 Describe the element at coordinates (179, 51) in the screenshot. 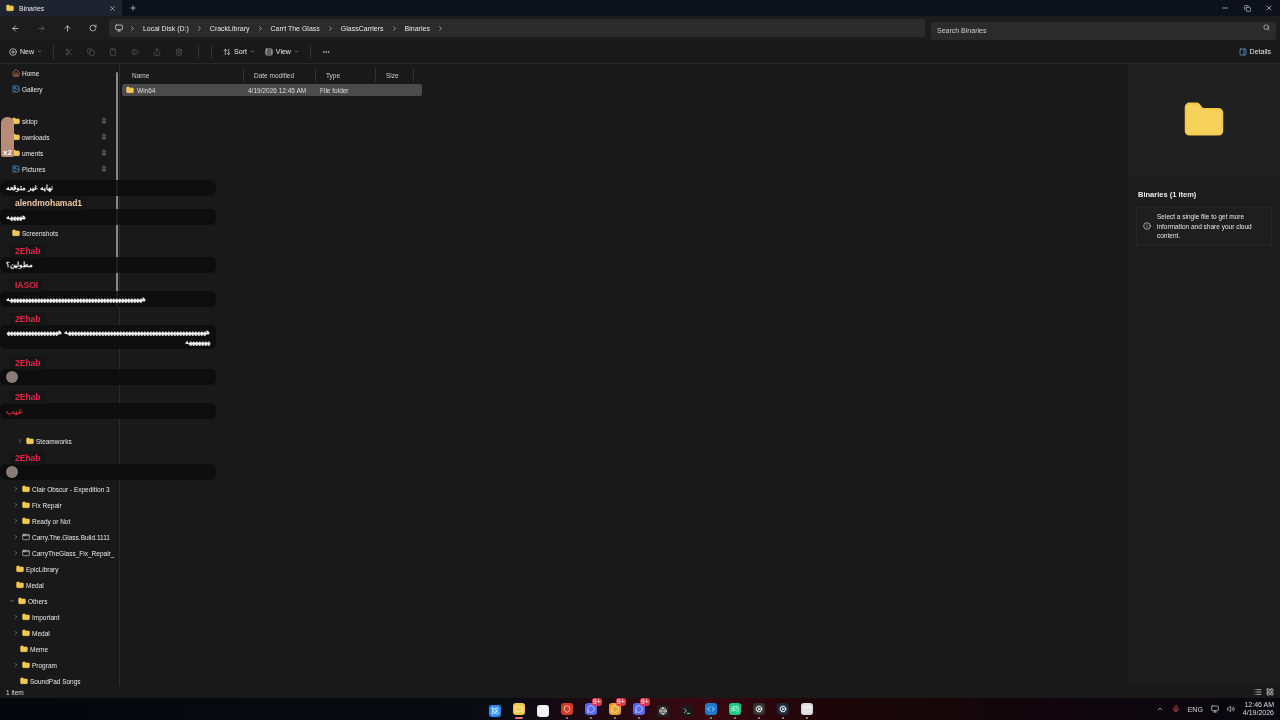

I see `trash-icon` at that location.